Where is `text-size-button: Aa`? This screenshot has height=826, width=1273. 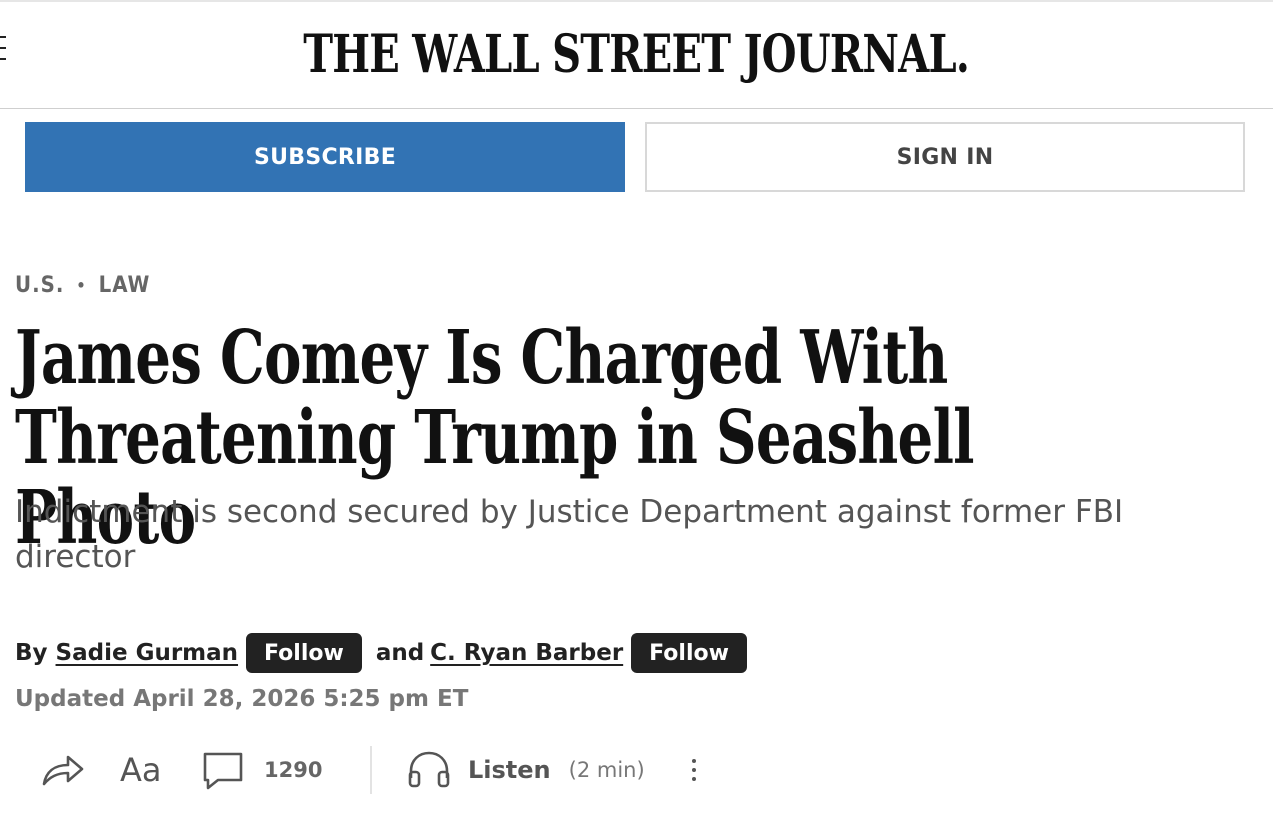 text-size-button: Aa is located at coordinates (141, 770).